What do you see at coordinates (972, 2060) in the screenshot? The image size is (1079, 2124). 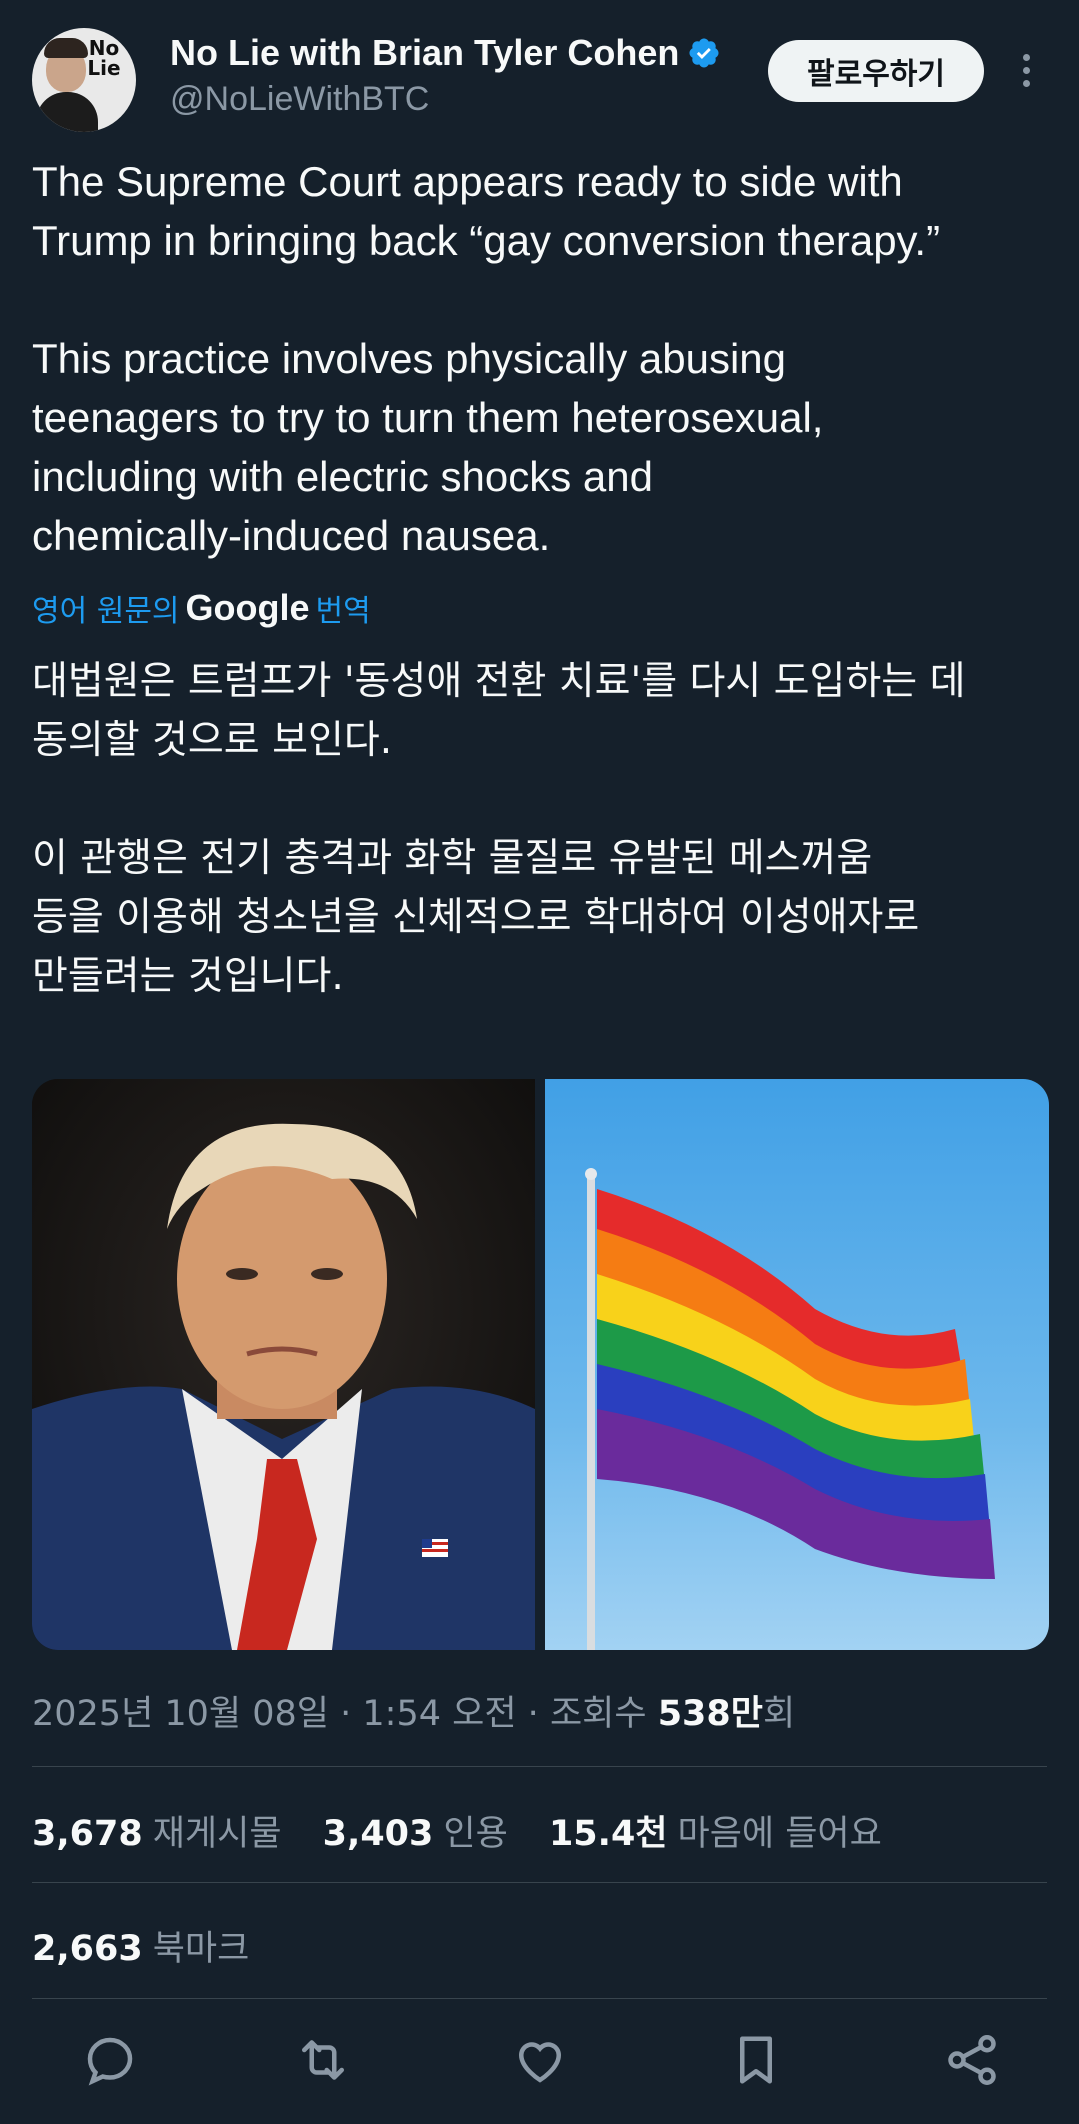 I see `share-icon` at bounding box center [972, 2060].